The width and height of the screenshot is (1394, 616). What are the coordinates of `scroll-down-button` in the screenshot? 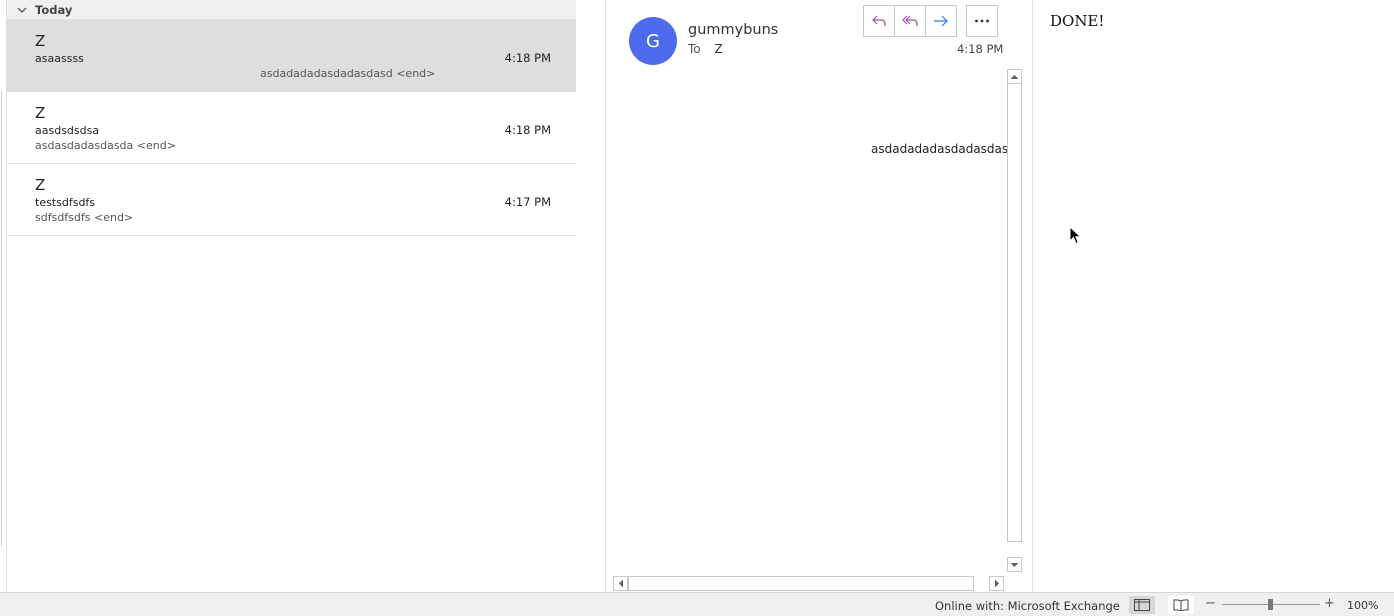 It's located at (1014, 564).